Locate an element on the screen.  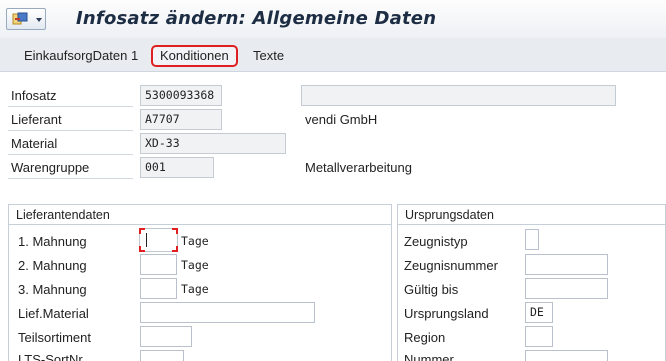
lts-sortnr-label: LTS-SortNr is located at coordinates (50, 356).